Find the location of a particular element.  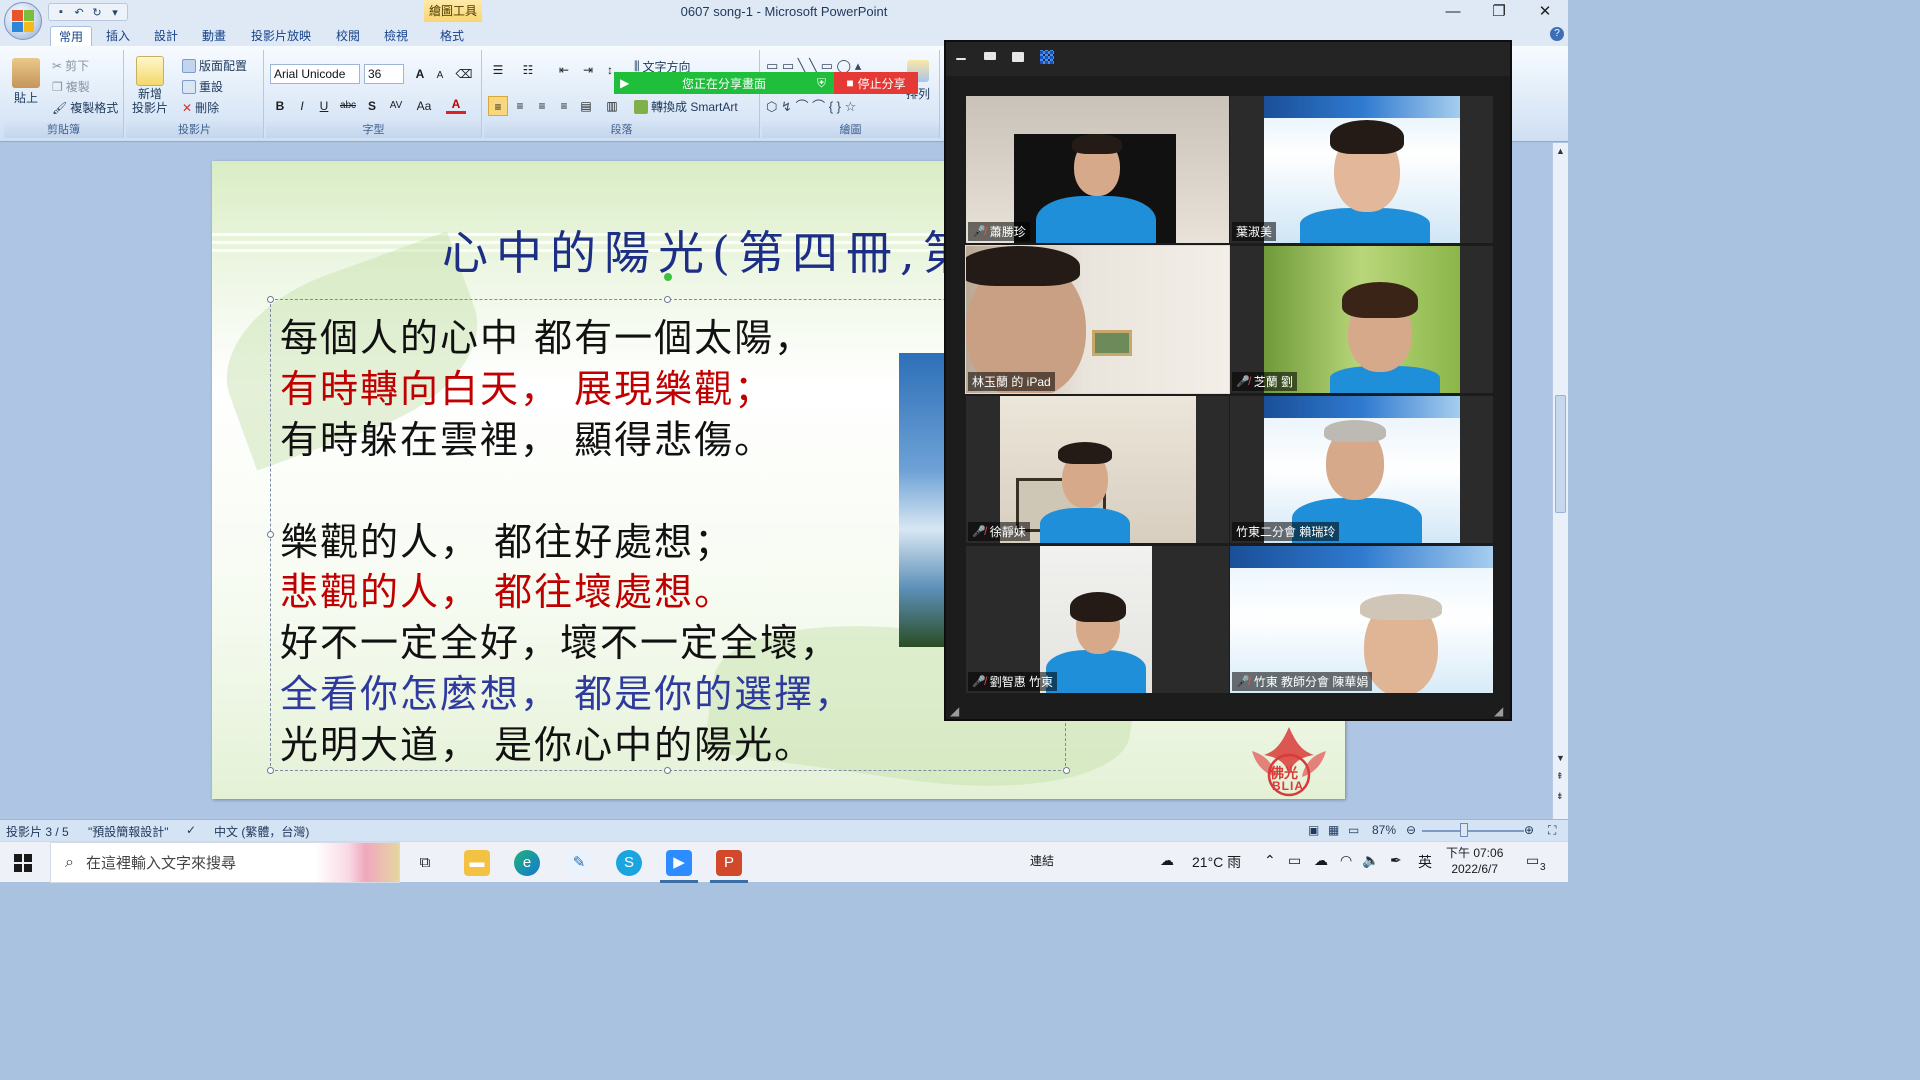

strikethrough-button: abc is located at coordinates (348, 106).